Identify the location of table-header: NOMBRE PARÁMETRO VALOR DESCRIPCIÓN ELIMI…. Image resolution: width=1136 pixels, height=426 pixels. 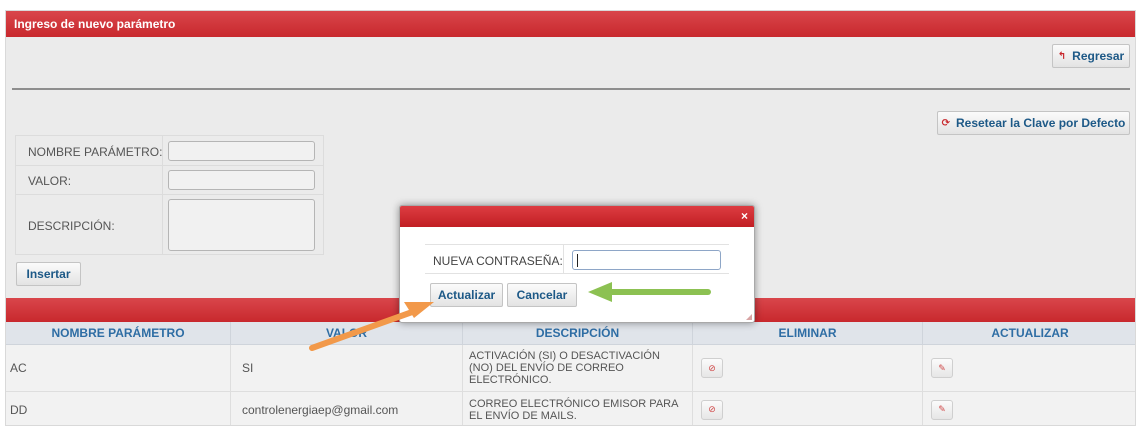
(570, 333).